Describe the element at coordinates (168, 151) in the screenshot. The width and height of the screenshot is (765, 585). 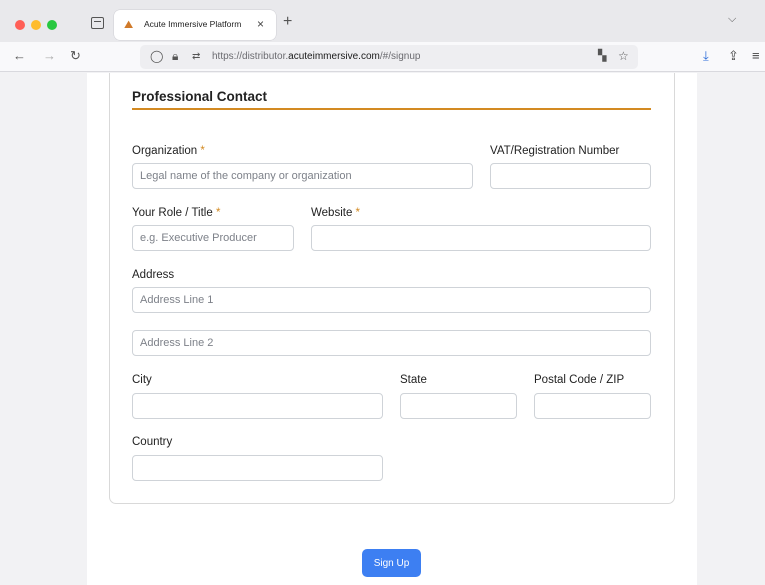
I see `organization-label: Organization *` at that location.